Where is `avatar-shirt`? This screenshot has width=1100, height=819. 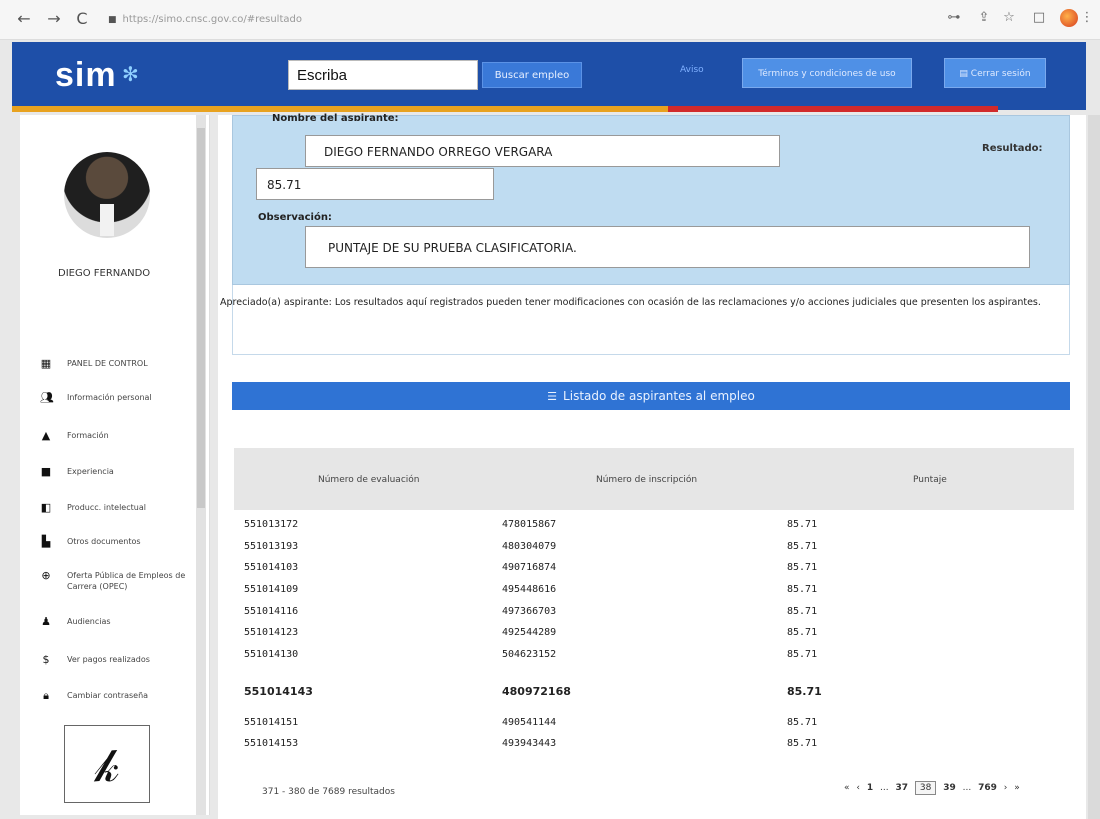 avatar-shirt is located at coordinates (107, 220).